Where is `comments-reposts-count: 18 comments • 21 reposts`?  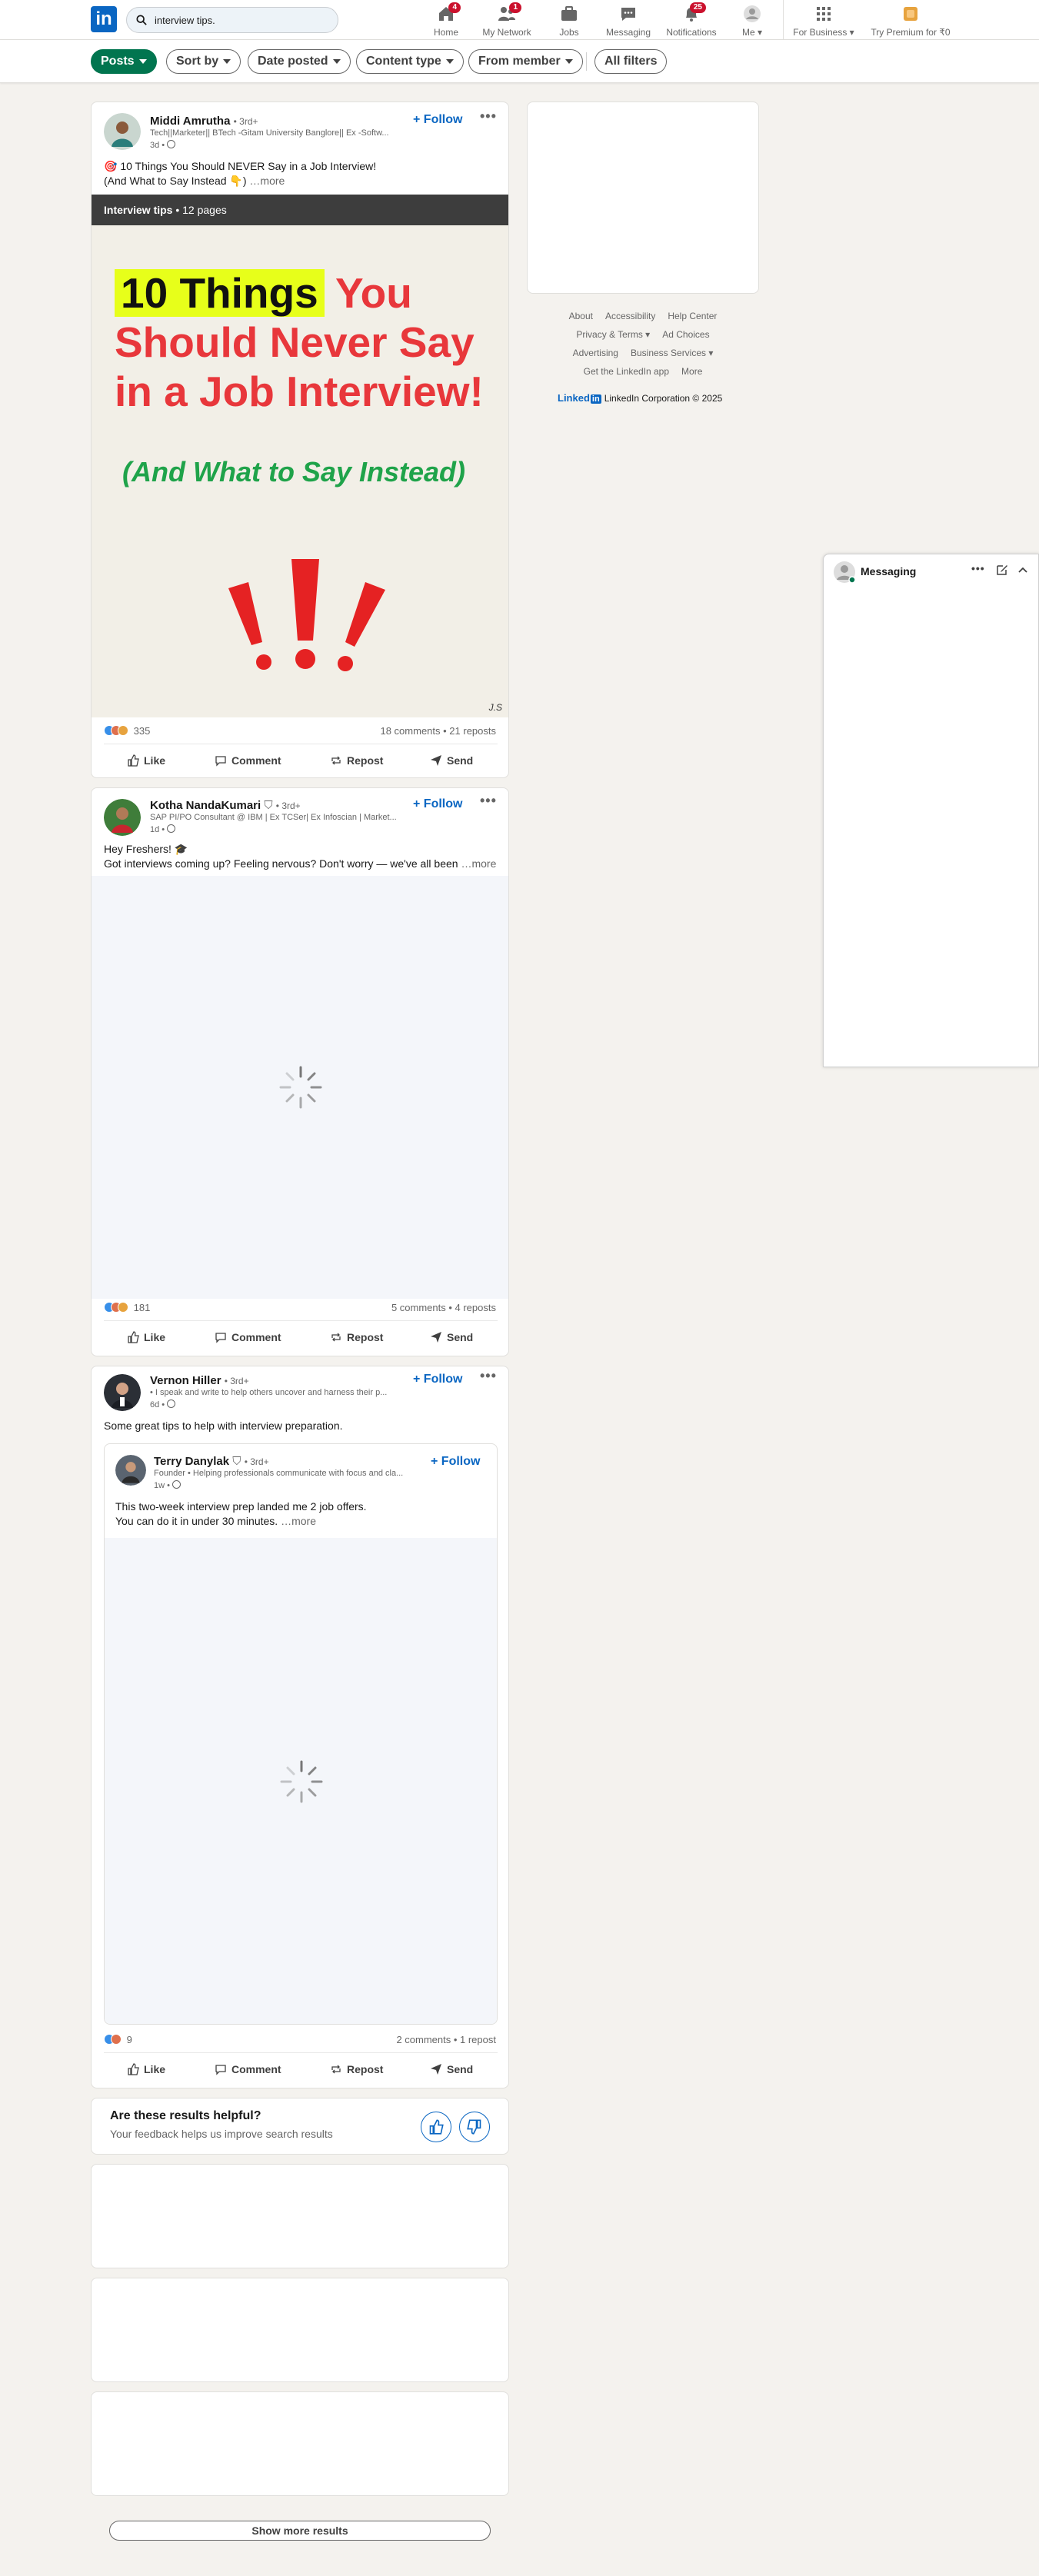
comments-reposts-count: 18 comments • 21 reposts is located at coordinates (438, 731).